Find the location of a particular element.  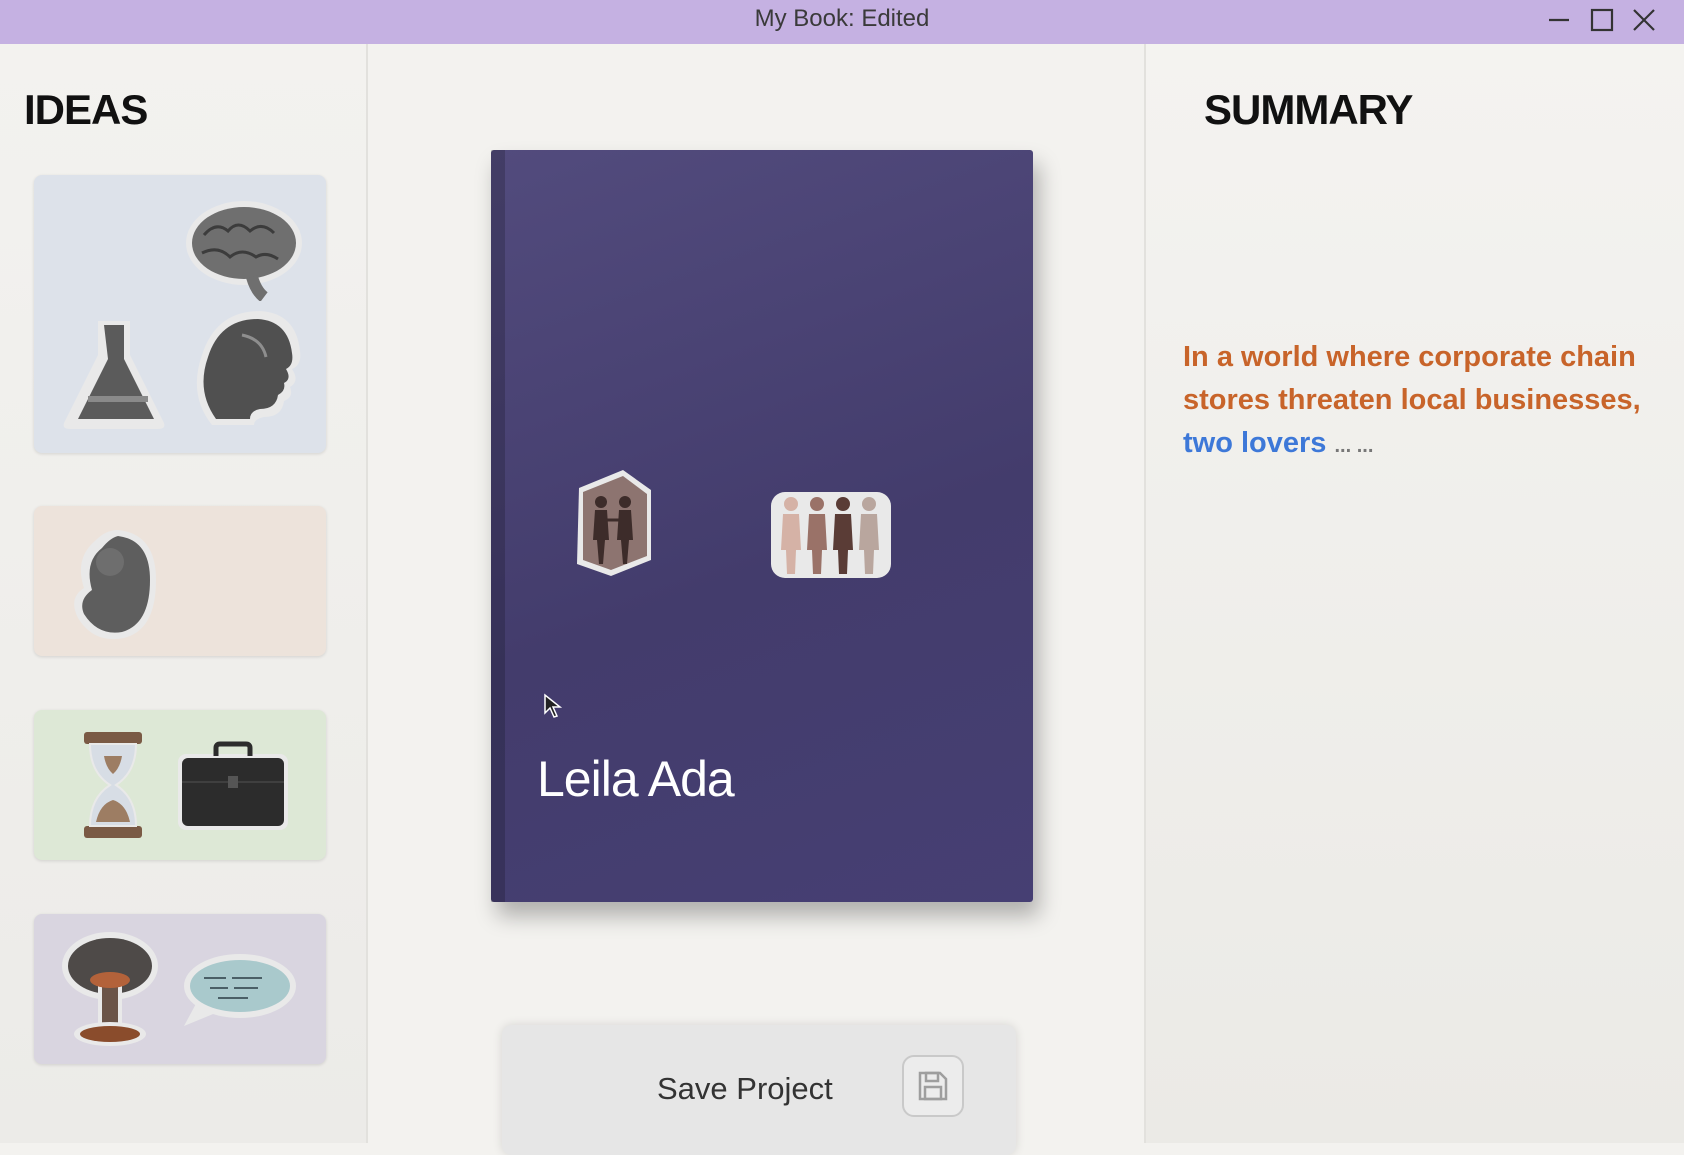

close-icon is located at coordinates (1644, 20).